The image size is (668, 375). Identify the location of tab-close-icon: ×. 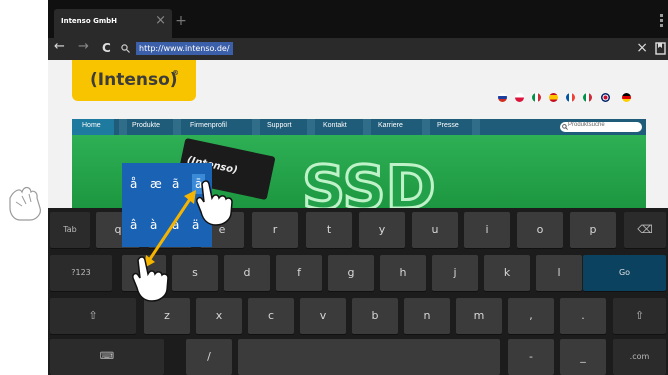
(160, 20).